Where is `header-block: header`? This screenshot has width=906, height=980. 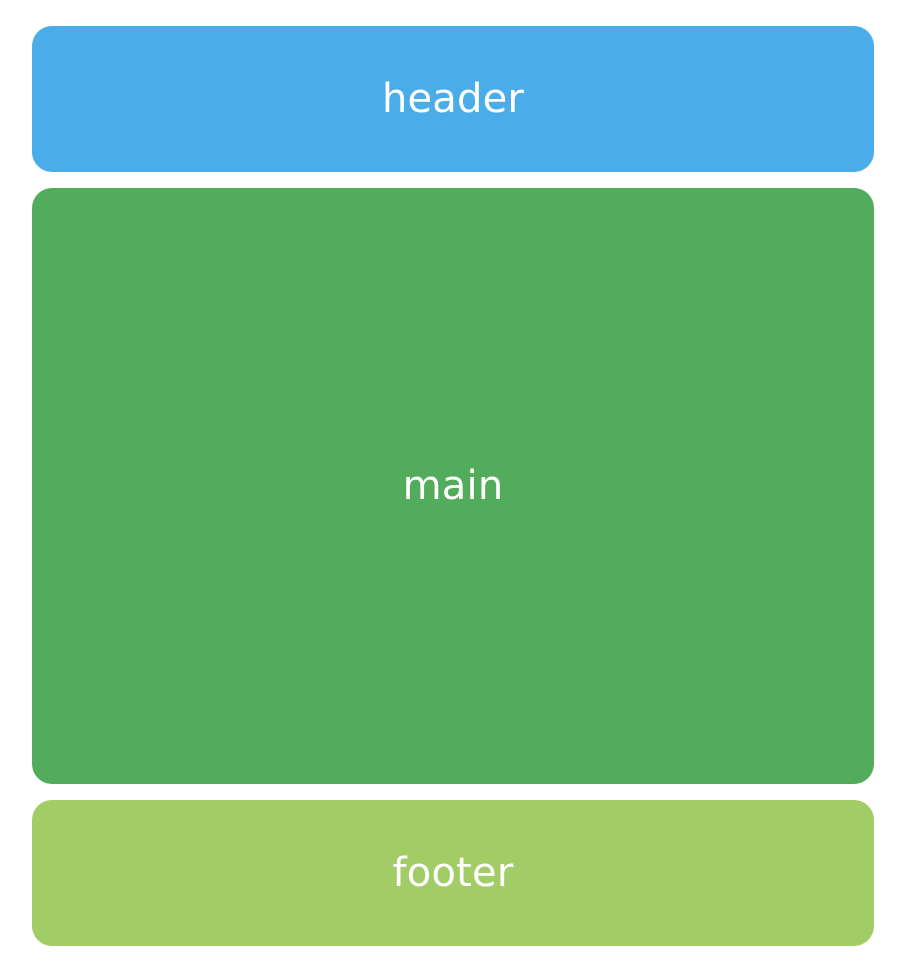
header-block: header is located at coordinates (453, 99).